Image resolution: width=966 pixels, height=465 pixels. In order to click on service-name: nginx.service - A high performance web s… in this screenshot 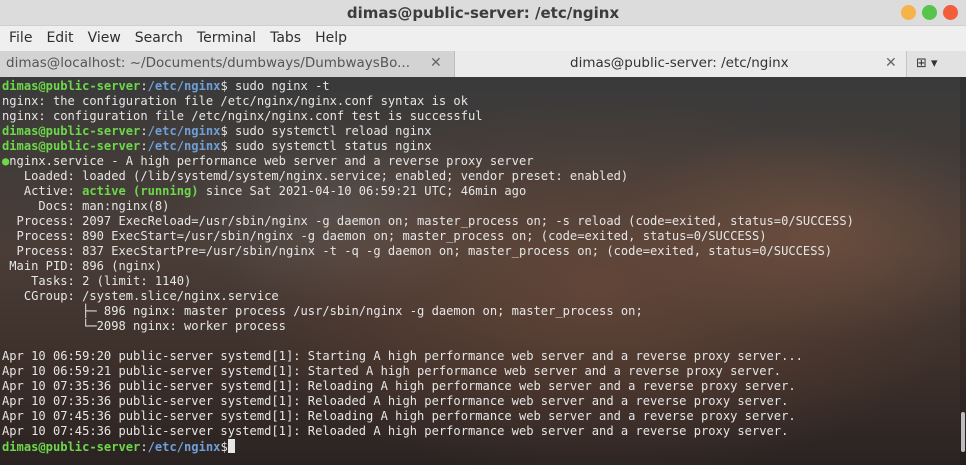, I will do `click(271, 161)`.